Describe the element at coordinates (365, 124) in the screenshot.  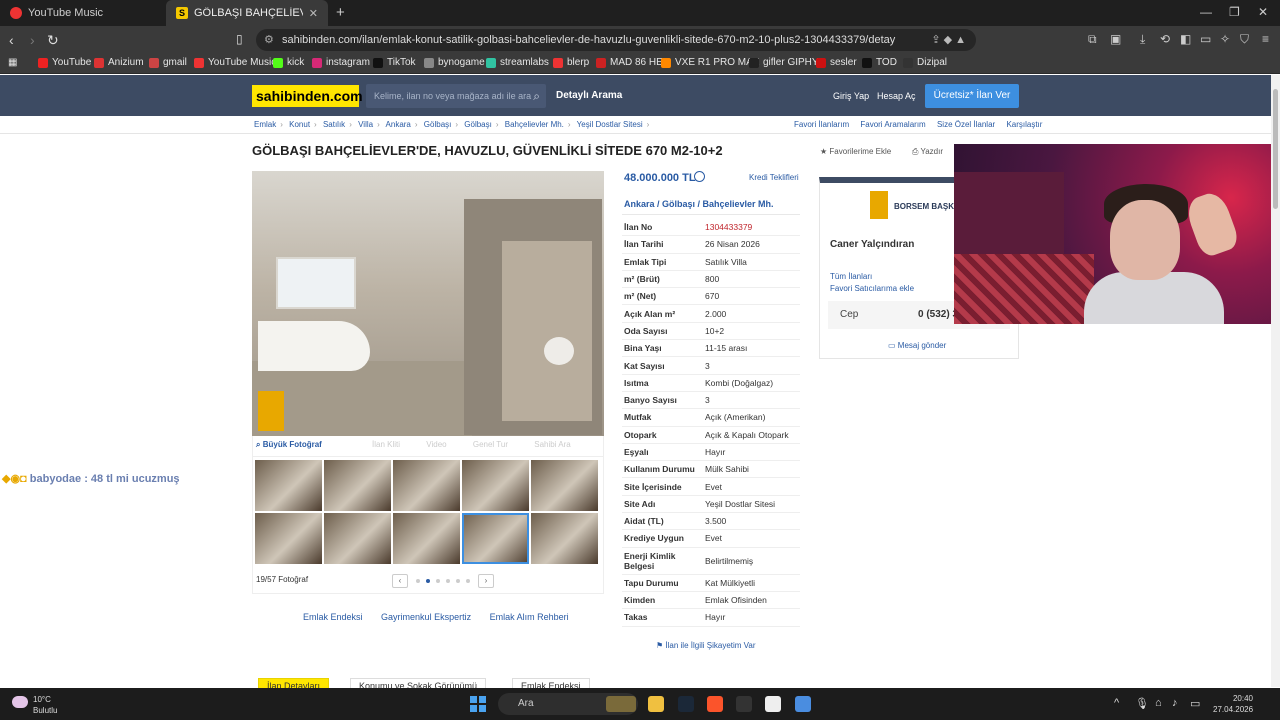
I see `breadcrumb-item: Villa` at that location.